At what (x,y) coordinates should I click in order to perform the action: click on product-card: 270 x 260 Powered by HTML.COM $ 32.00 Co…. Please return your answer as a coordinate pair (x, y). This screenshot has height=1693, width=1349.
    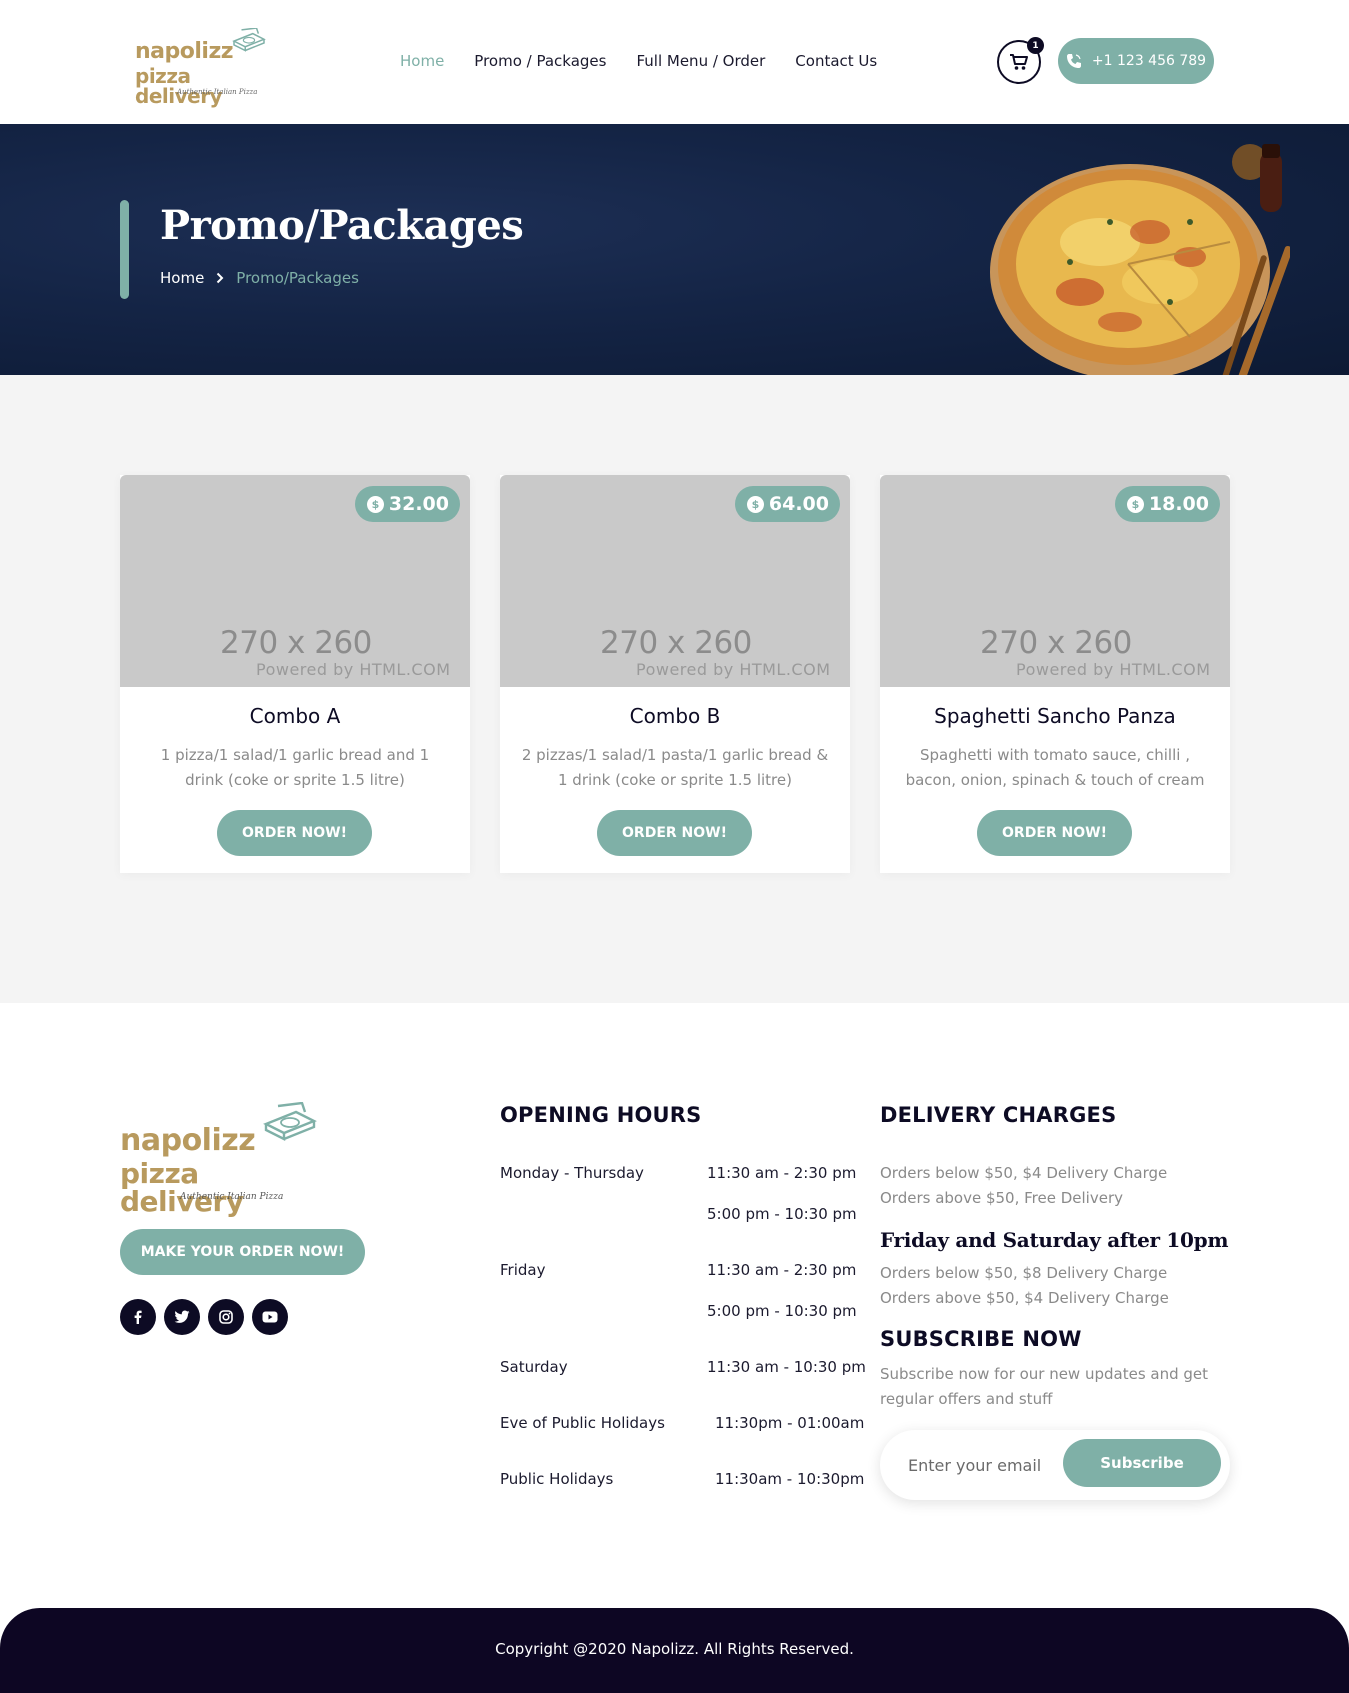
    Looking at the image, I should click on (295, 674).